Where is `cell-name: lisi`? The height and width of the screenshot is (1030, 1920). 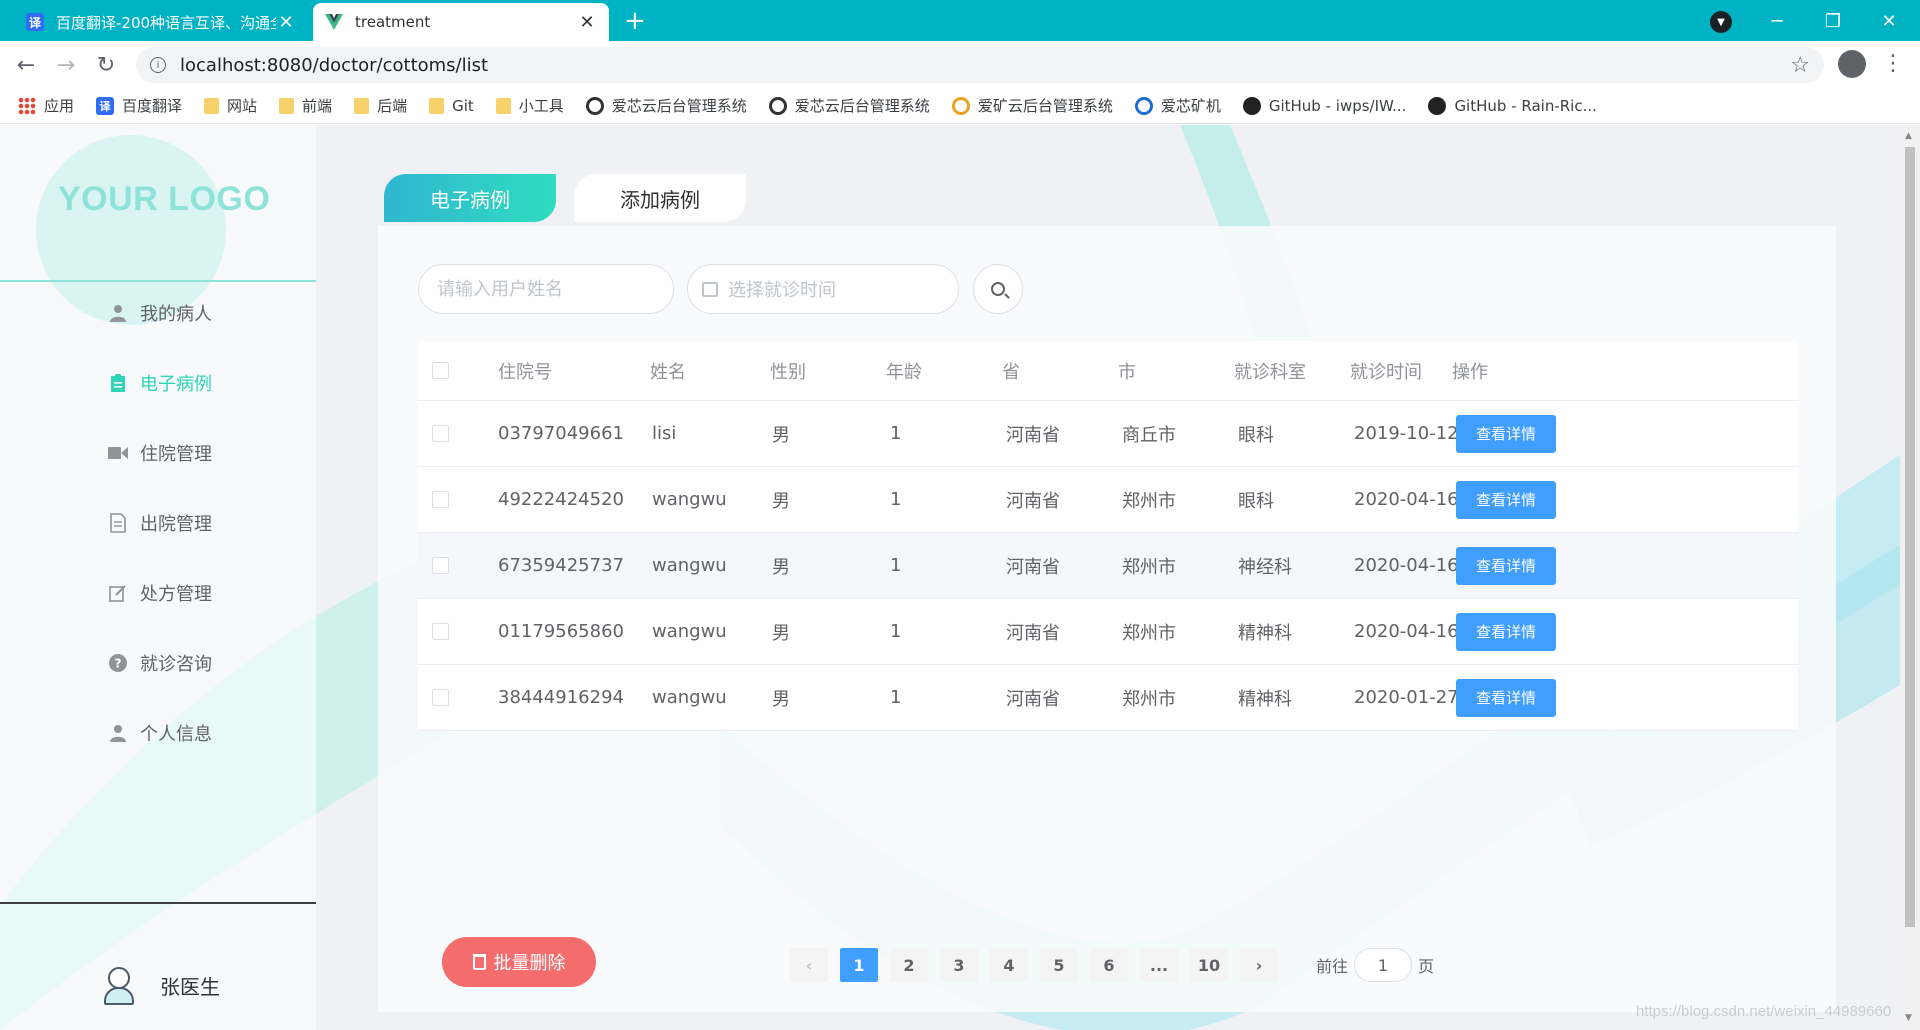 cell-name: lisi is located at coordinates (664, 433).